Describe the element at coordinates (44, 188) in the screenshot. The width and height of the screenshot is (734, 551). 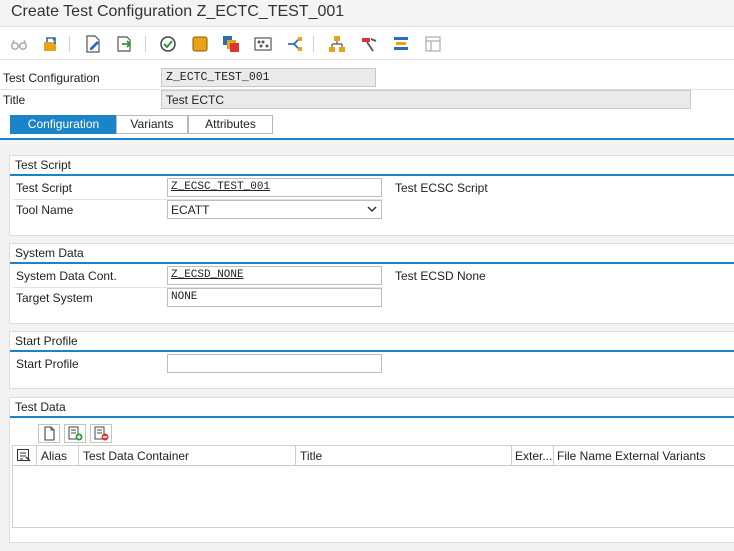
I see `test-script-label: Test Script` at that location.